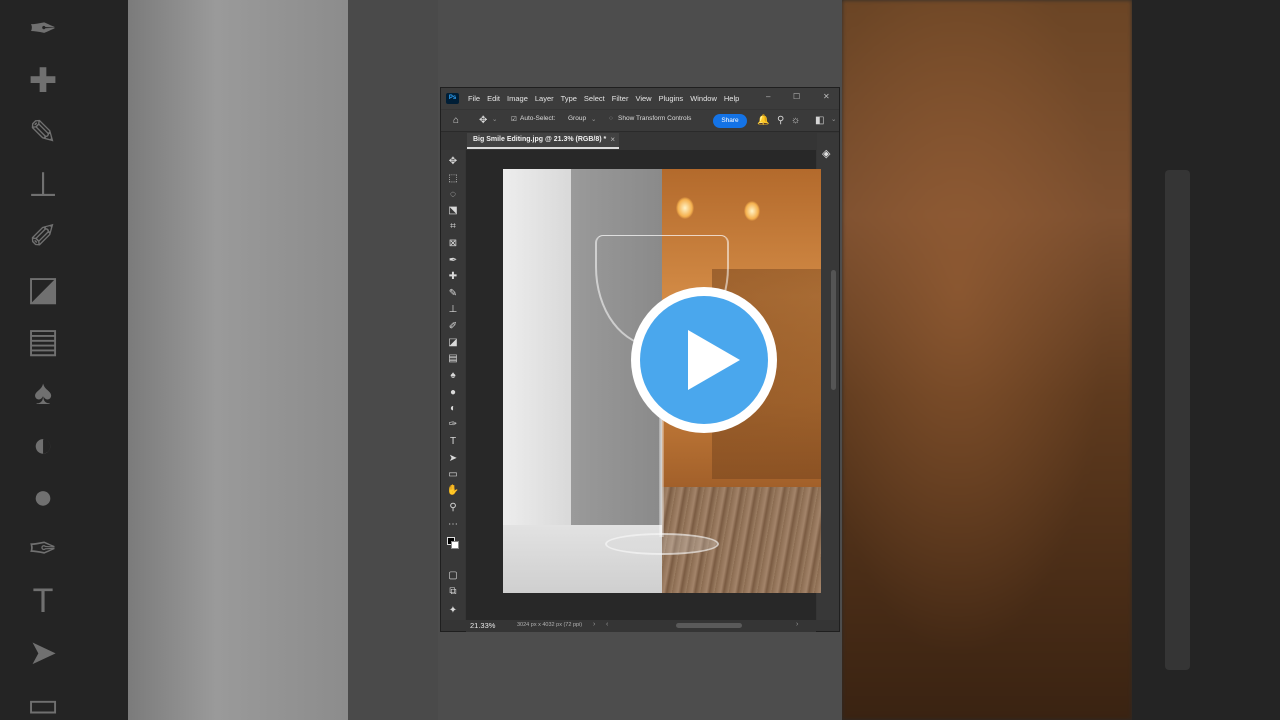 This screenshot has height=720, width=1280. Describe the element at coordinates (641, 626) in the screenshot. I see `status-bar: 21.33% 3024 px x 4032 px (72 ppi) › ‹ ›` at that location.